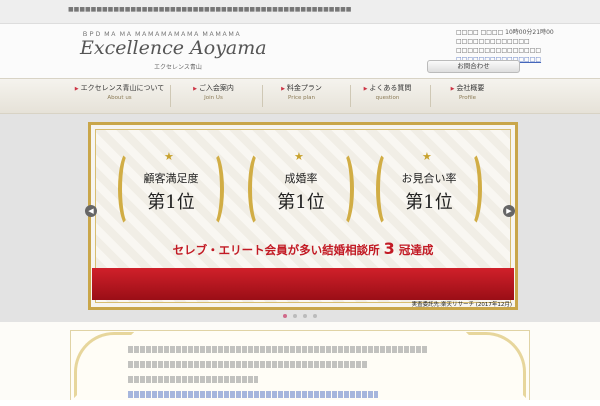 This screenshot has width=600, height=406. What do you see at coordinates (276, 250) in the screenshot?
I see `slogan-main: セレブ・エリート会員が多い結婚相談所` at bounding box center [276, 250].